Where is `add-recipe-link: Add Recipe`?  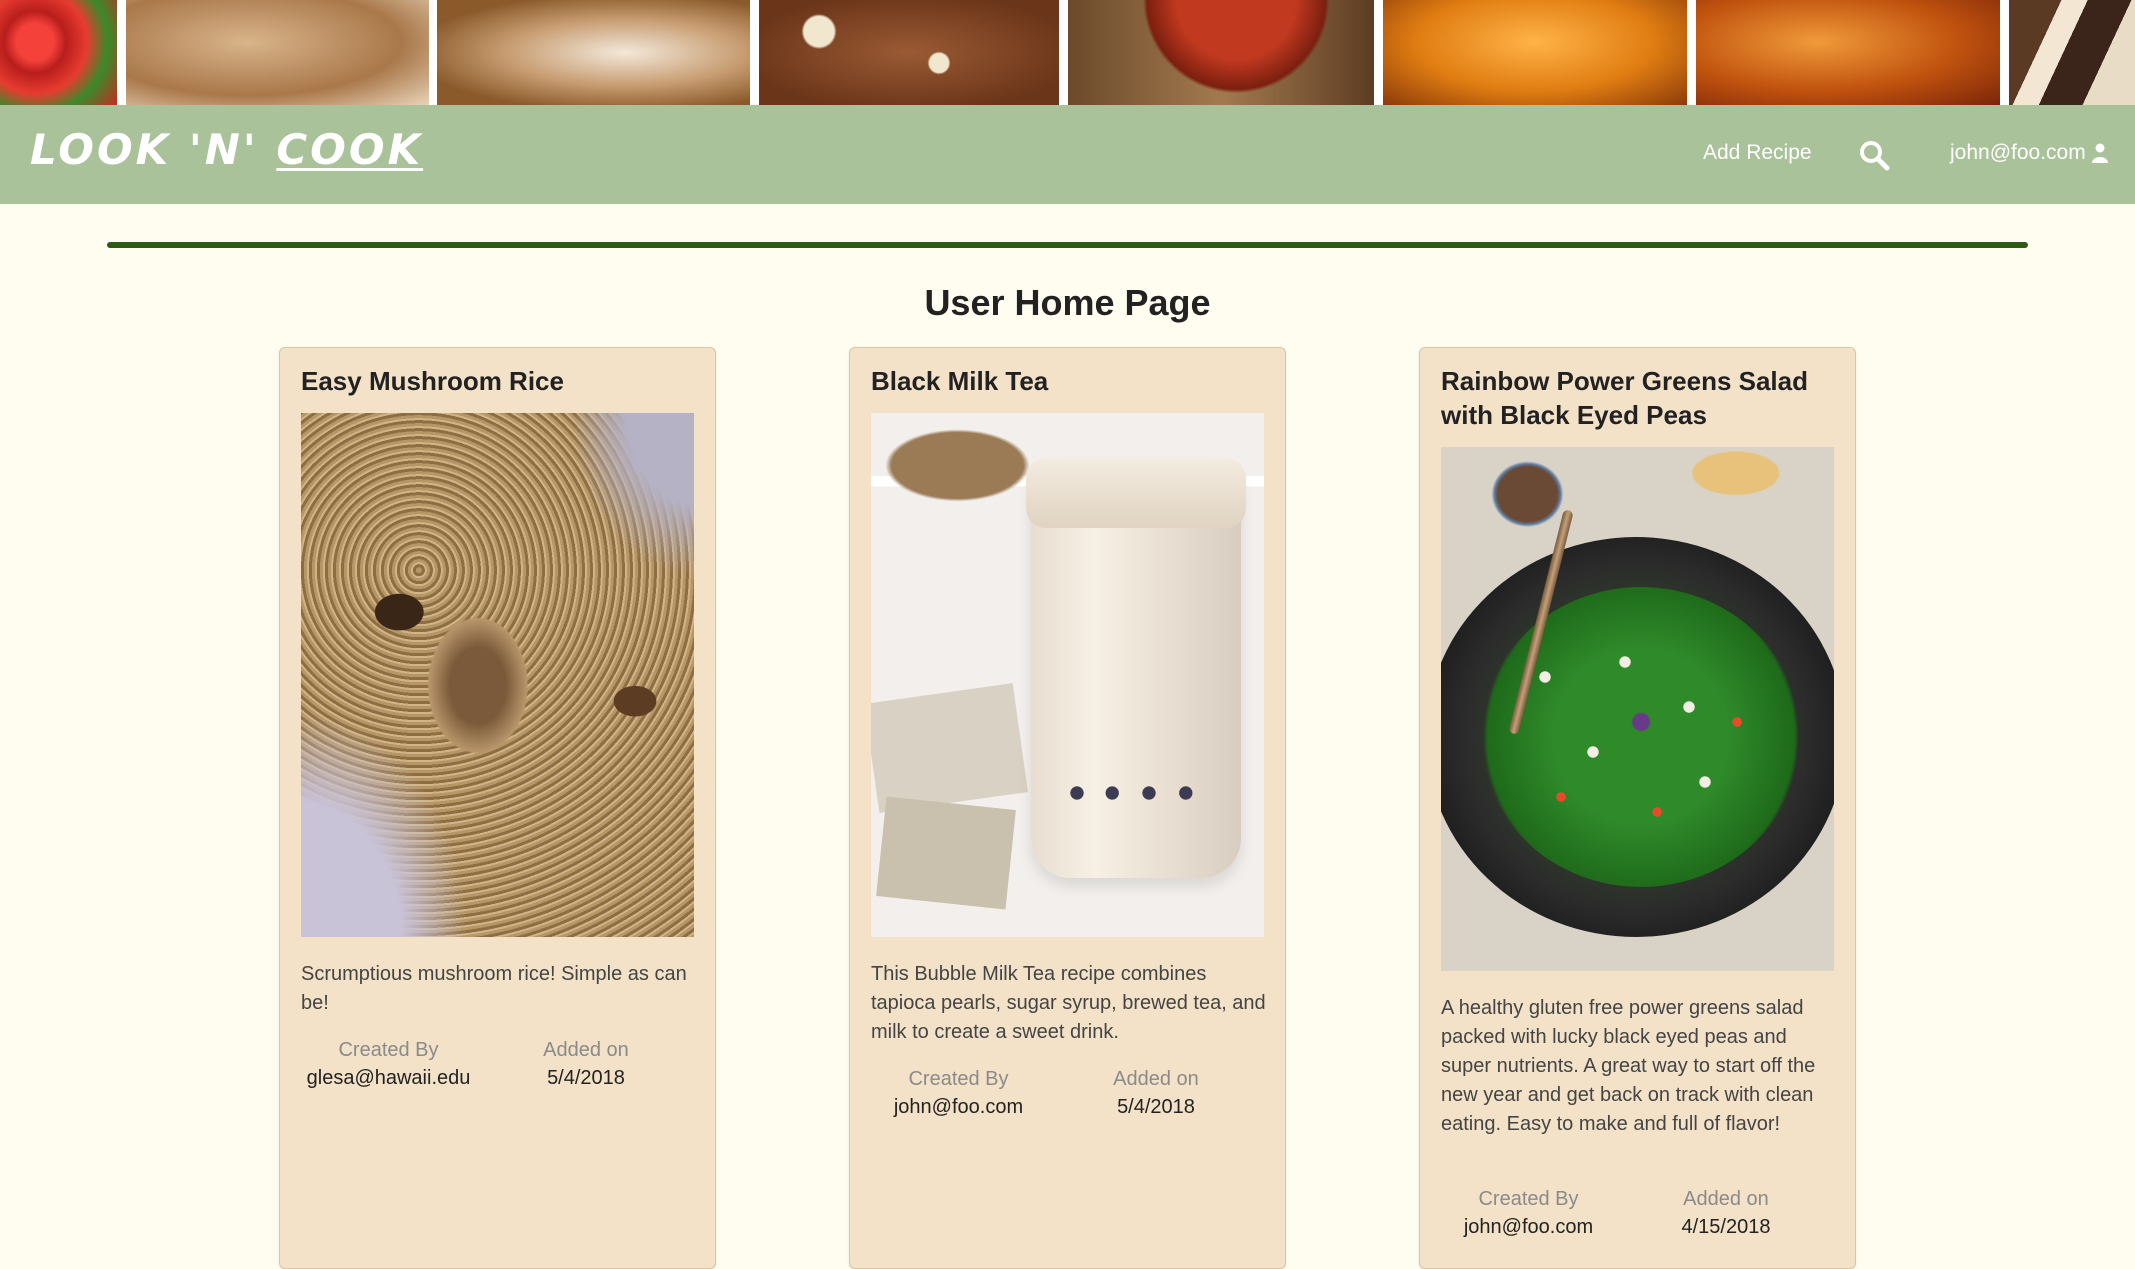
add-recipe-link: Add Recipe is located at coordinates (1757, 153).